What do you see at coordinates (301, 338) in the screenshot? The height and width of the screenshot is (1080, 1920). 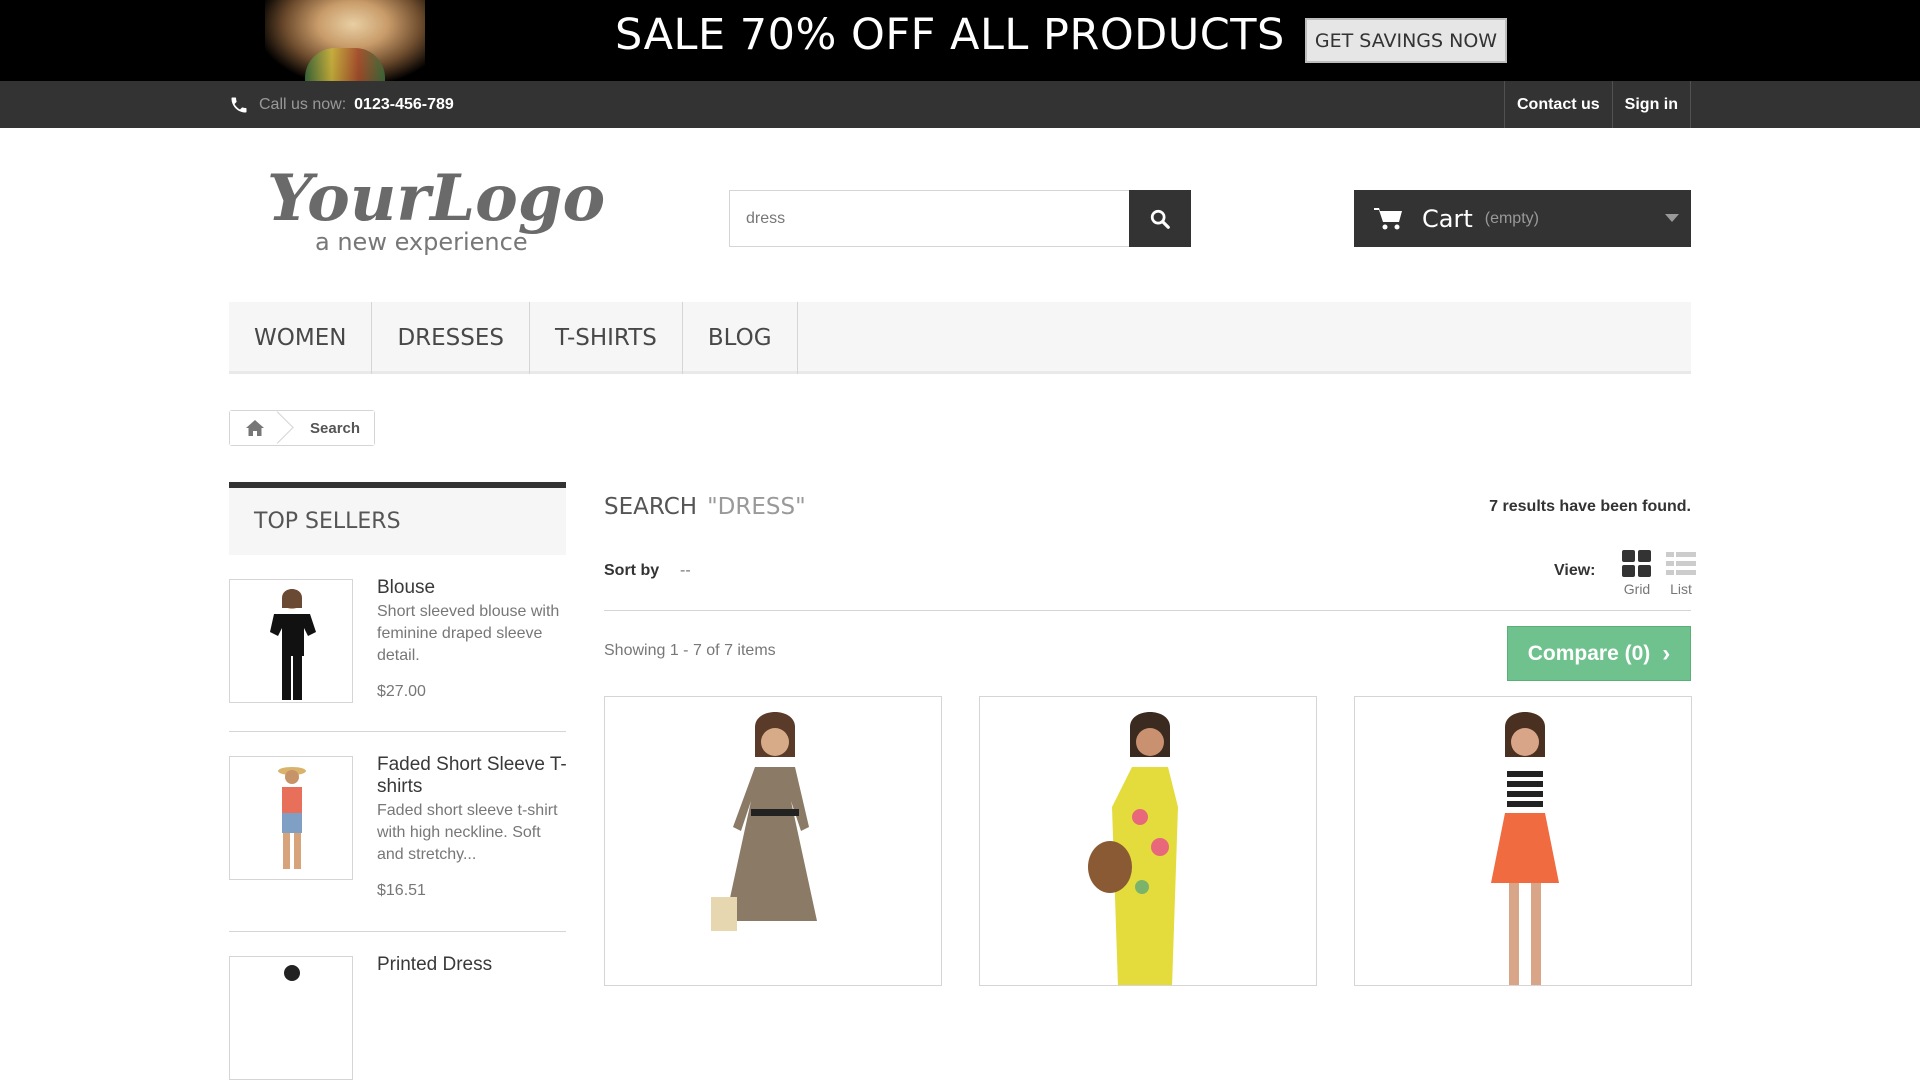 I see `menu-item-women: WOMEN` at bounding box center [301, 338].